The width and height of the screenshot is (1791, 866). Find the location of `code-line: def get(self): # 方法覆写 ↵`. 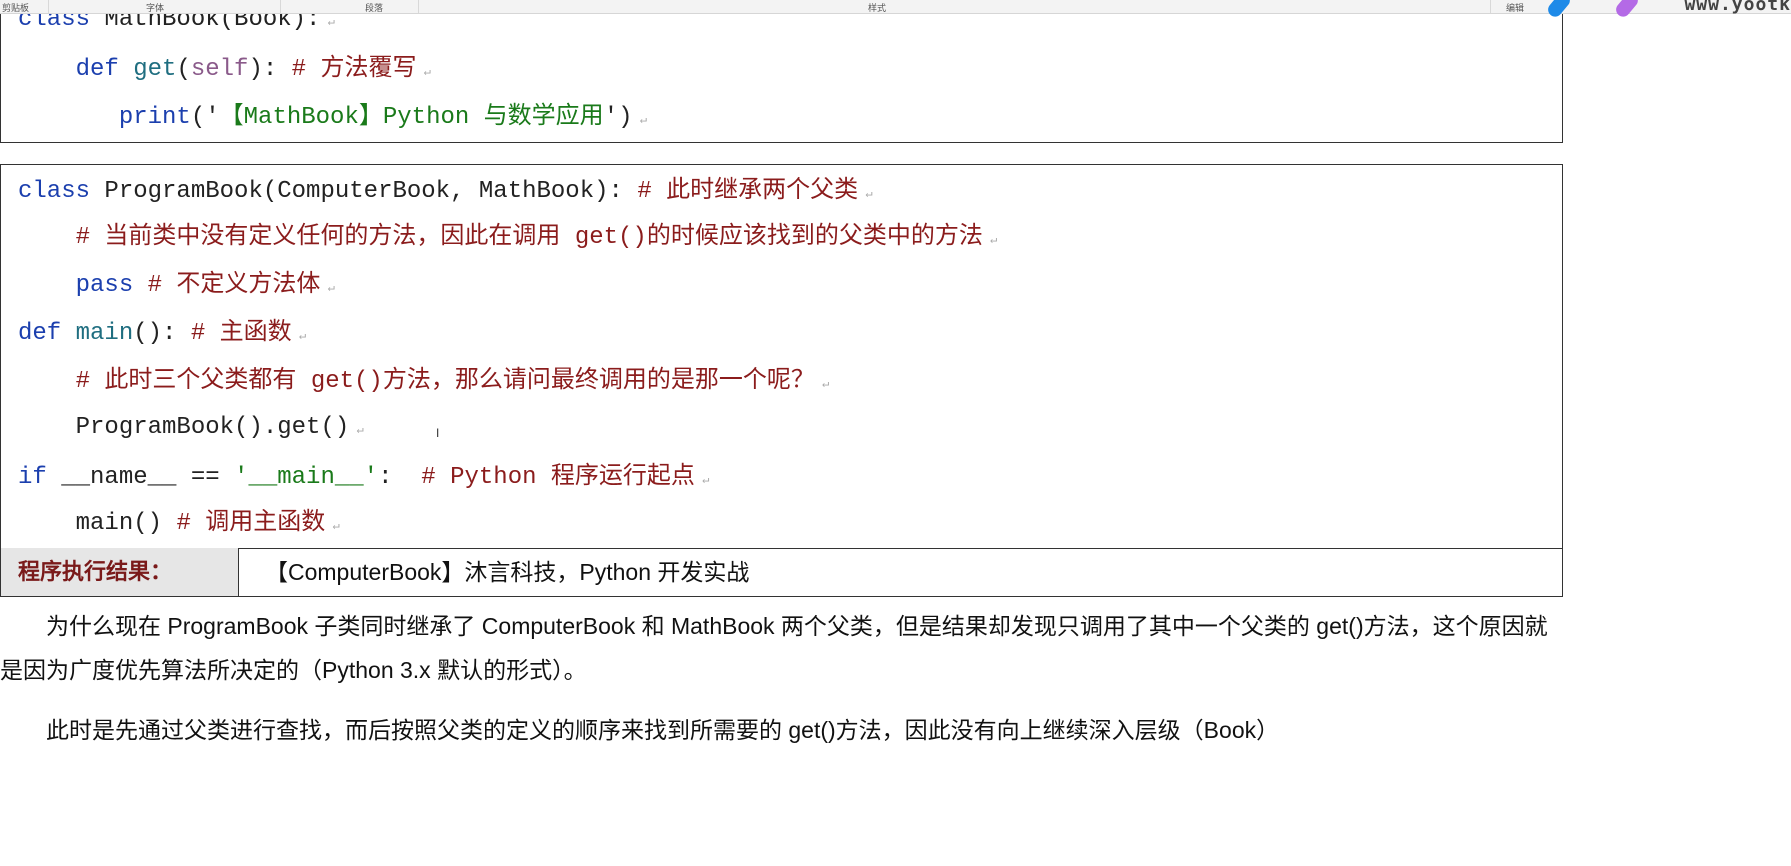

code-line: def get(self): # 方法覆写 ↵ is located at coordinates (224, 71).